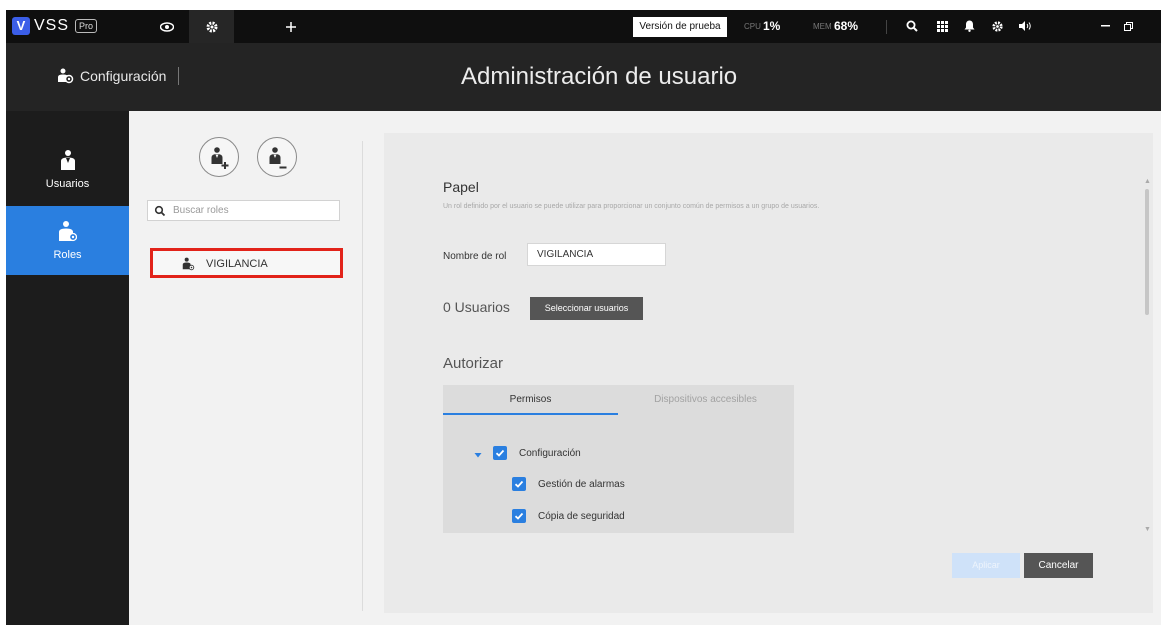 The width and height of the screenshot is (1161, 625). Describe the element at coordinates (461, 187) in the screenshot. I see `section-title: Papel` at that location.